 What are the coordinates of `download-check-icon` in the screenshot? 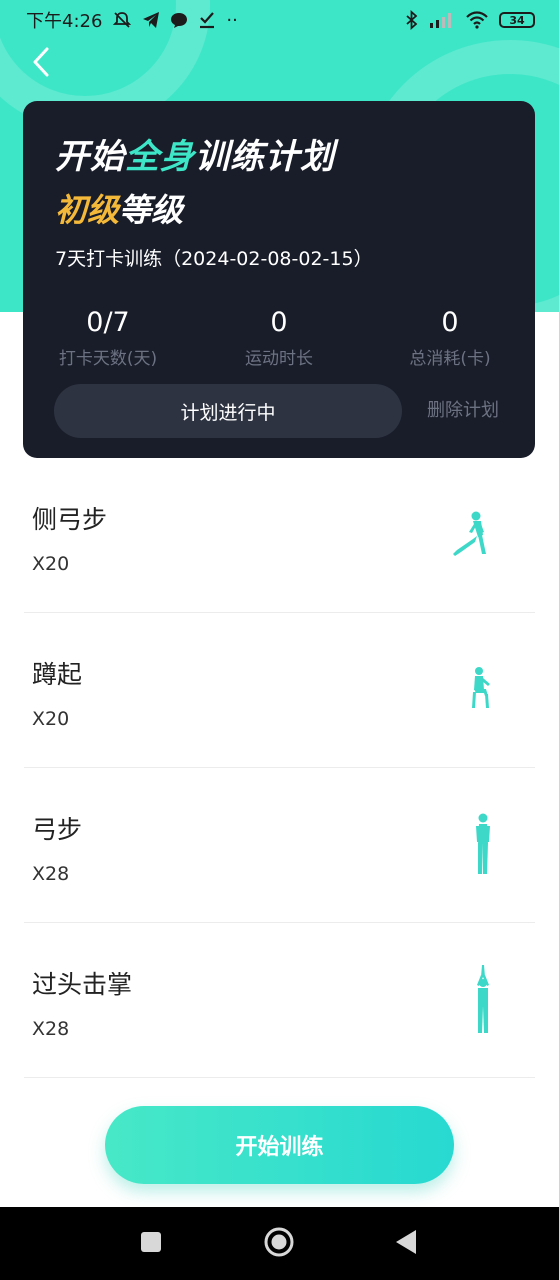 It's located at (207, 20).